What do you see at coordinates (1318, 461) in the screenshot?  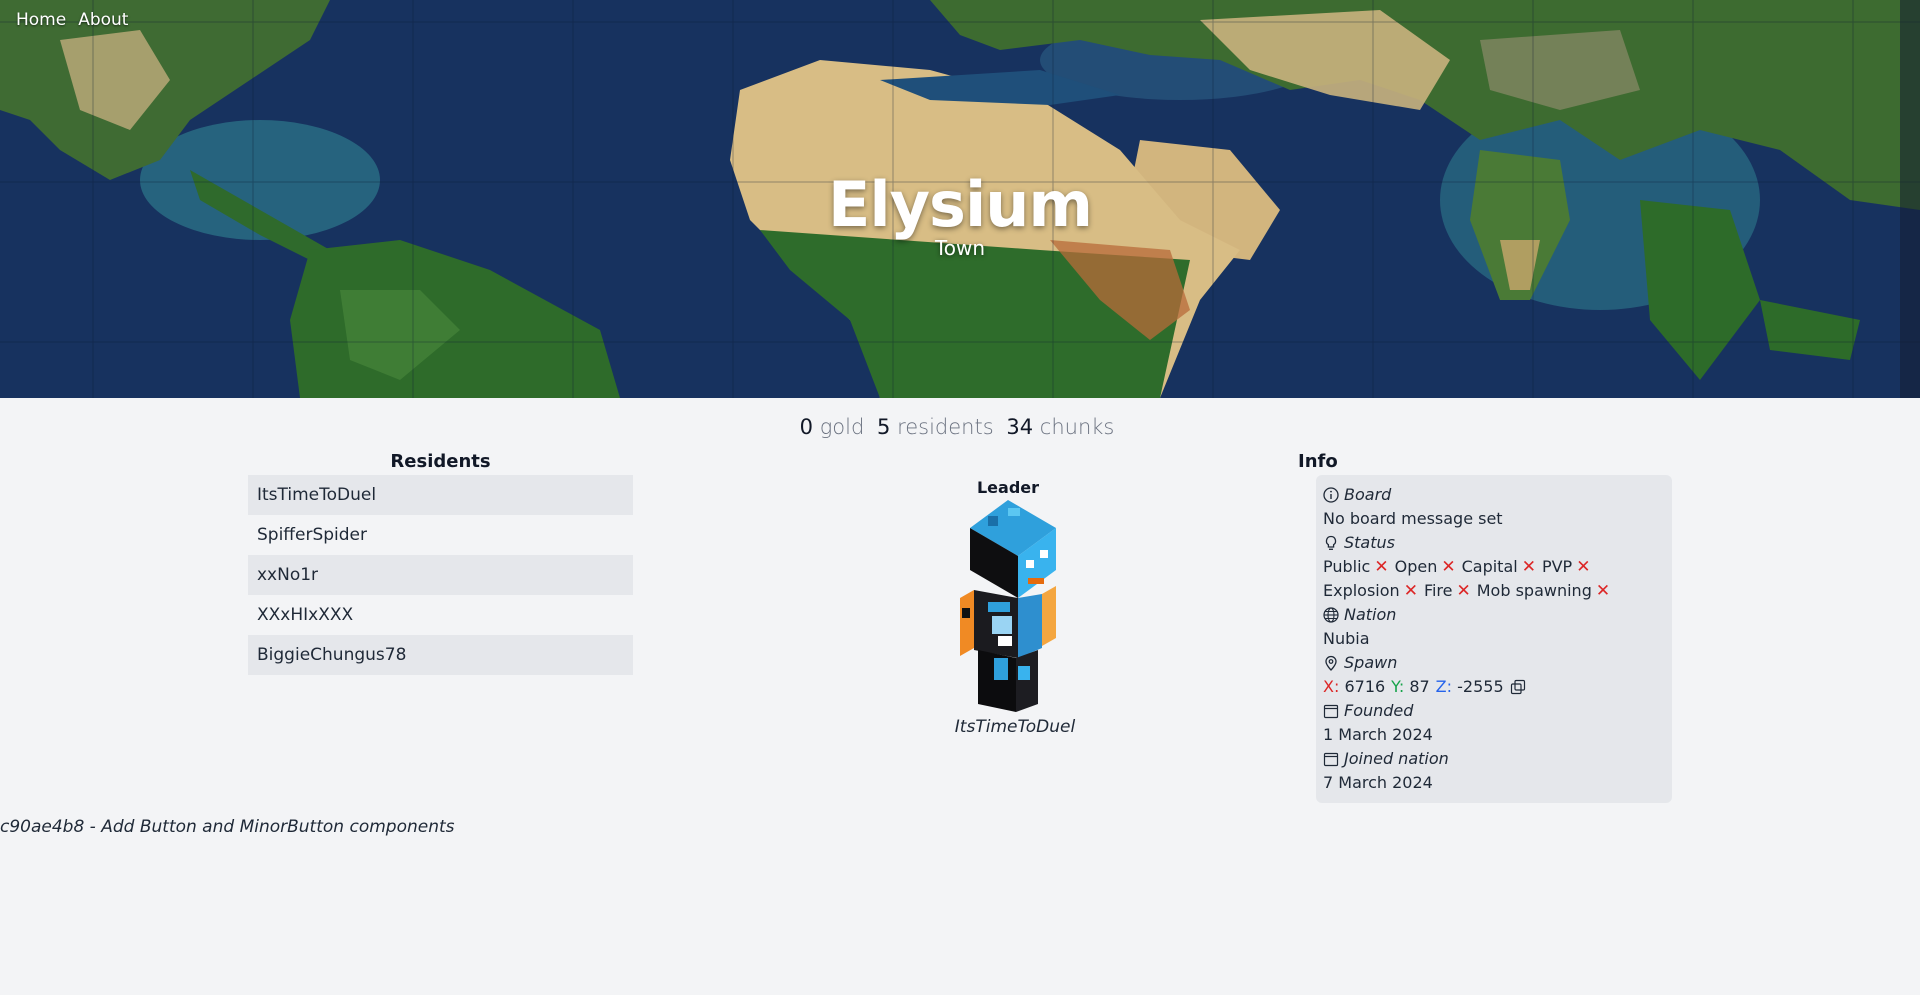 I see `info-heading: Info` at bounding box center [1318, 461].